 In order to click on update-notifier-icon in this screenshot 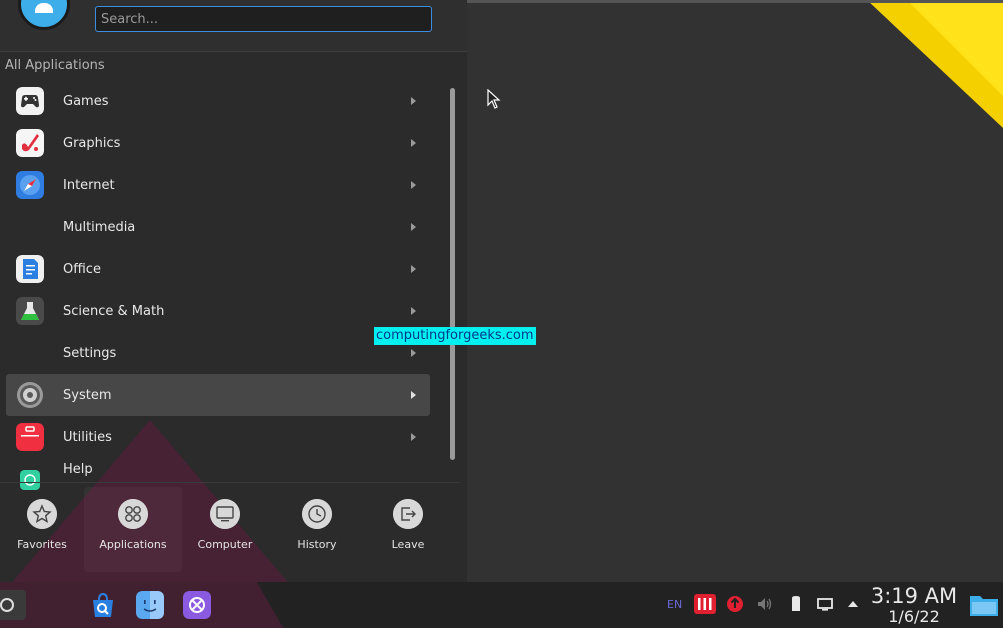, I will do `click(735, 604)`.